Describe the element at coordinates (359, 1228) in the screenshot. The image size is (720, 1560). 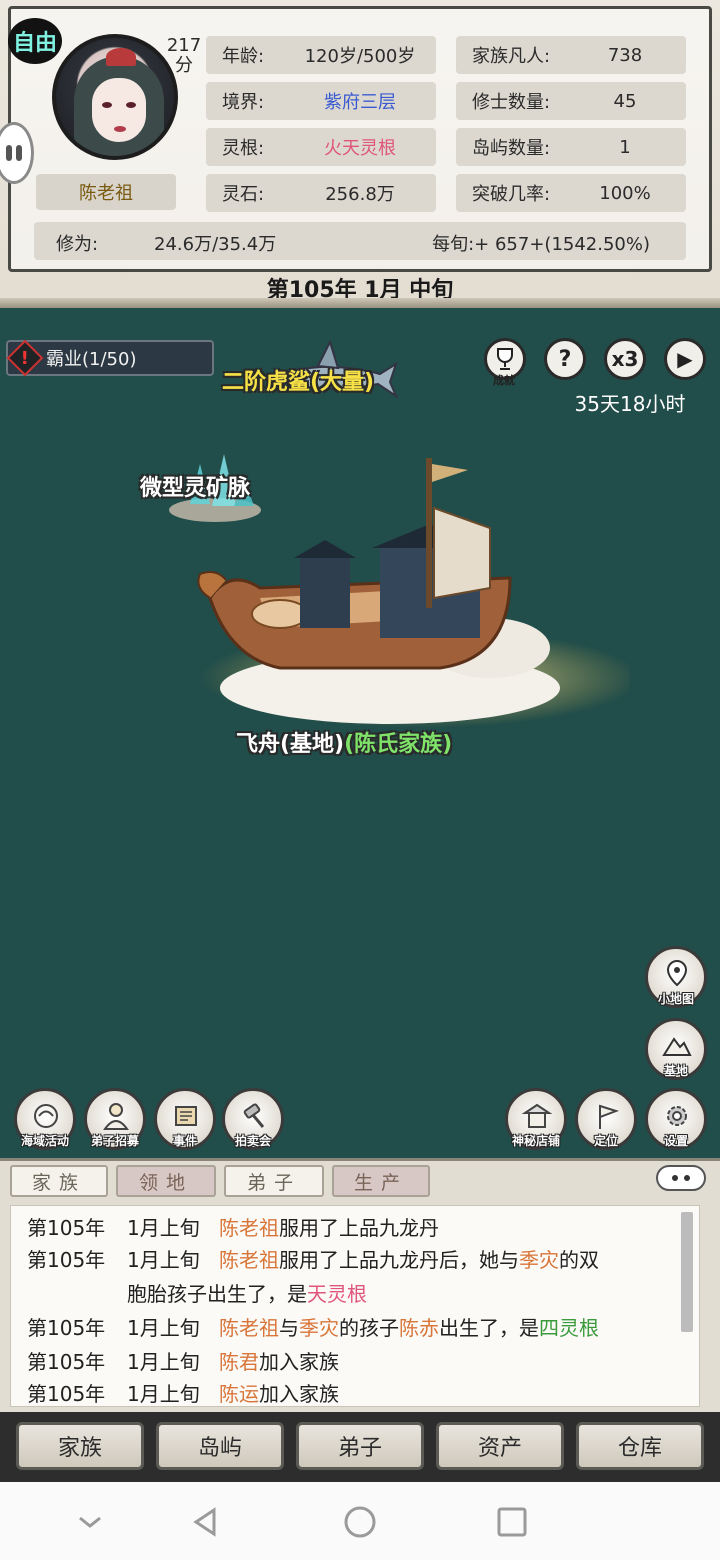
I see `log-text: 服用了上品九龙丹` at that location.